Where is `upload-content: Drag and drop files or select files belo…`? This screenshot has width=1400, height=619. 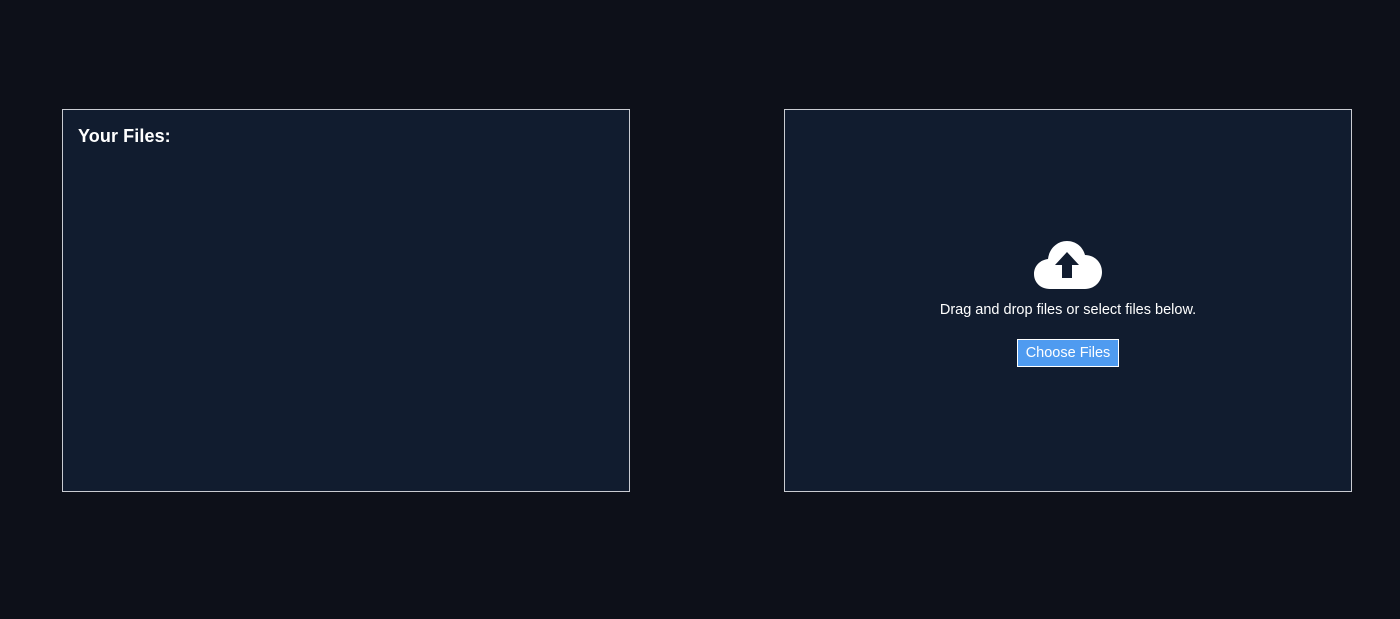 upload-content: Drag and drop files or select files belo… is located at coordinates (1068, 303).